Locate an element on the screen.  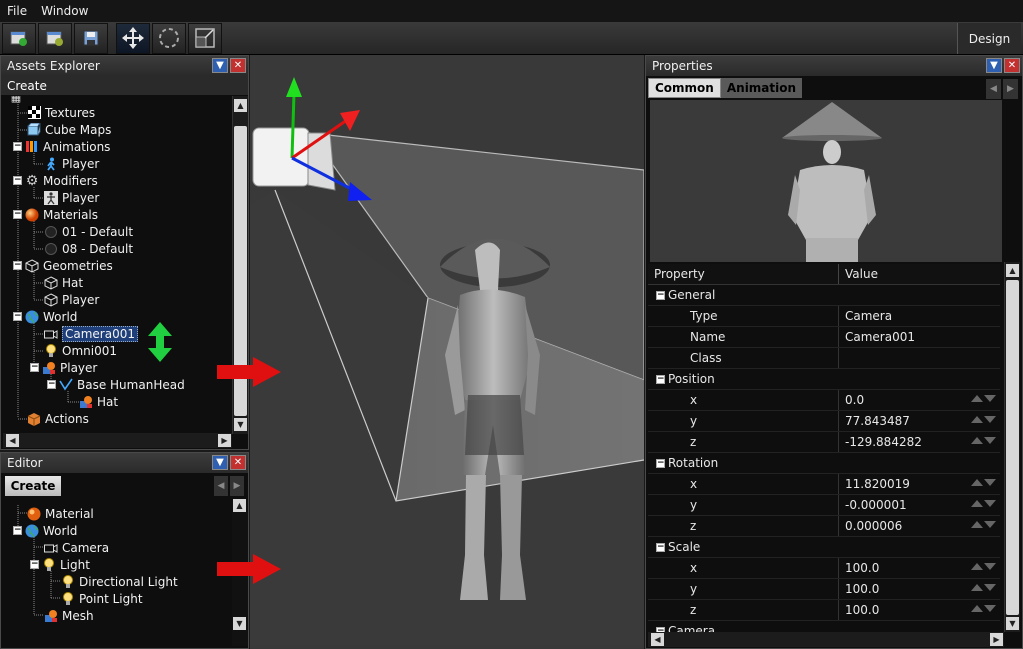
properties-horizontal-scrollbar: ◀ ▶ is located at coordinates (826, 639).